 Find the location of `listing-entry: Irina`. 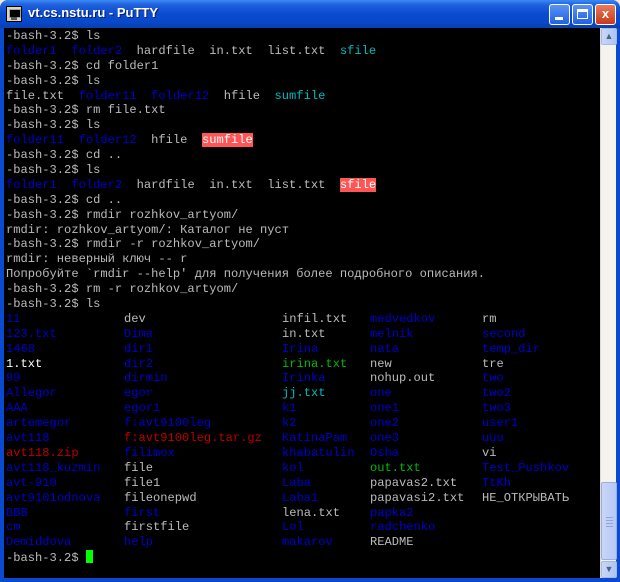

listing-entry: Irina is located at coordinates (300, 348).